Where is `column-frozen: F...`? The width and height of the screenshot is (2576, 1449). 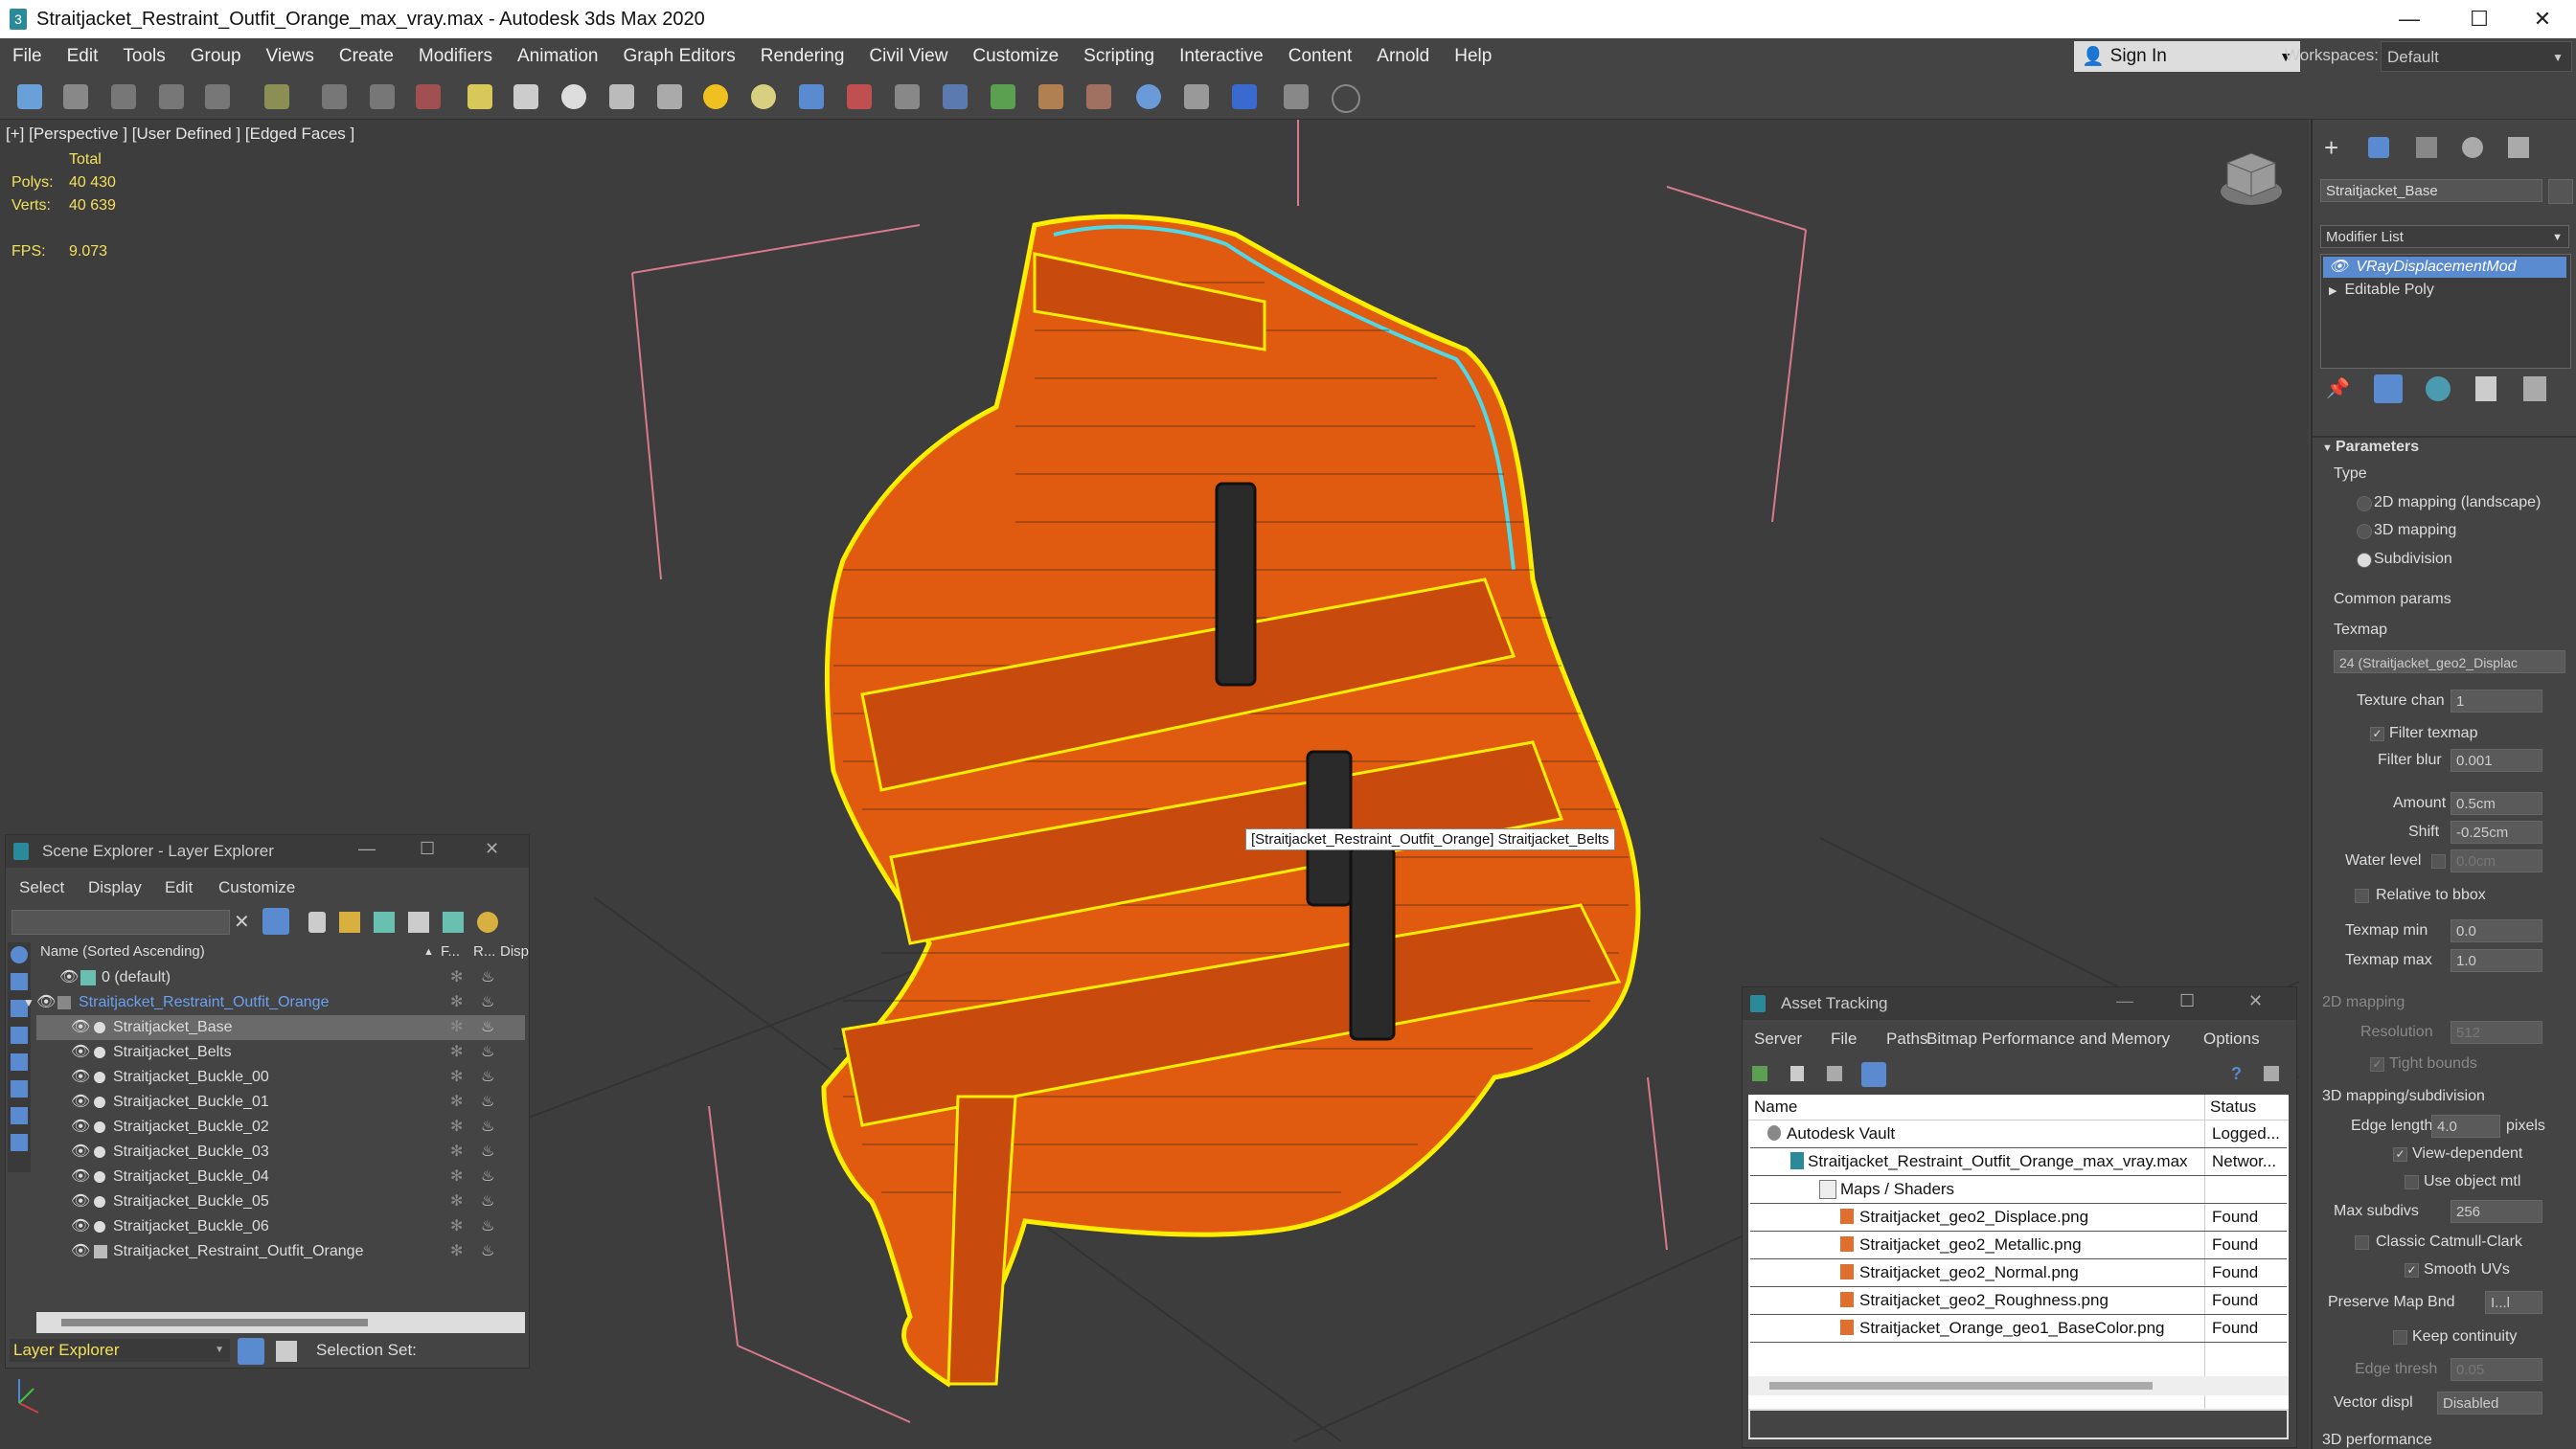 column-frozen: F... is located at coordinates (450, 951).